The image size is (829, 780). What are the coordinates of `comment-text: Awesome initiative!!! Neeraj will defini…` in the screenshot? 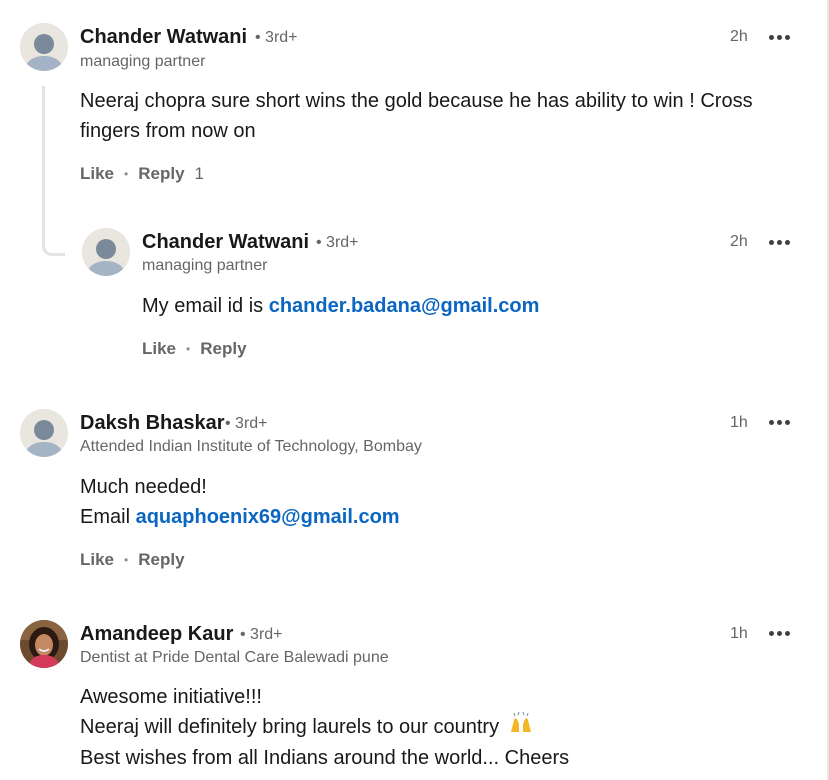 It's located at (324, 727).